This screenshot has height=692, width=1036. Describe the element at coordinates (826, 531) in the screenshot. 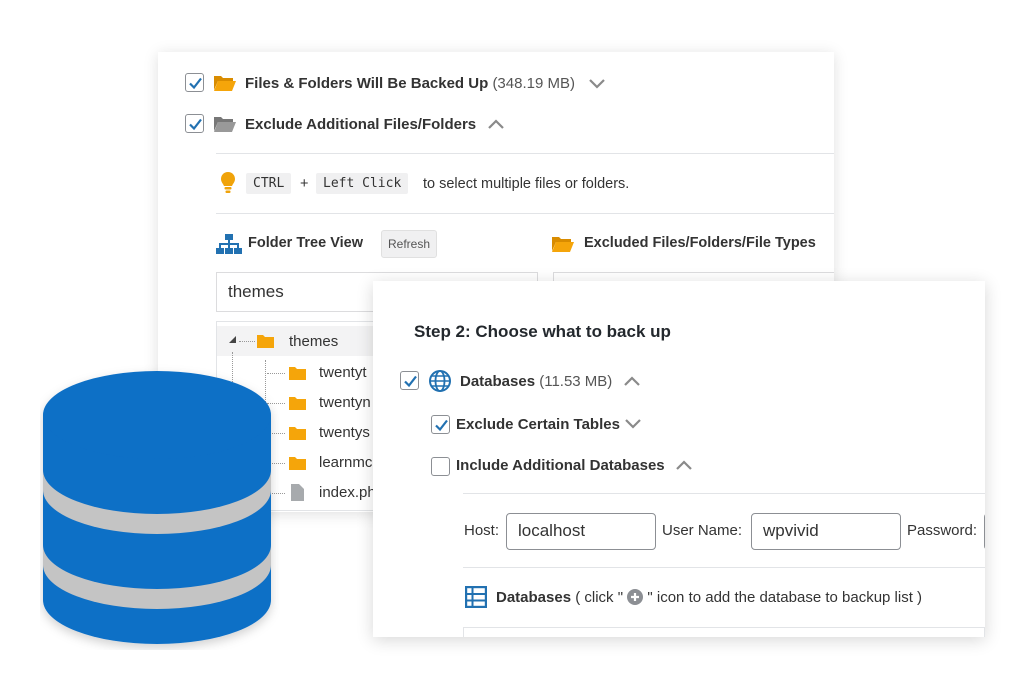

I see `user-name-input: wpvivid` at that location.